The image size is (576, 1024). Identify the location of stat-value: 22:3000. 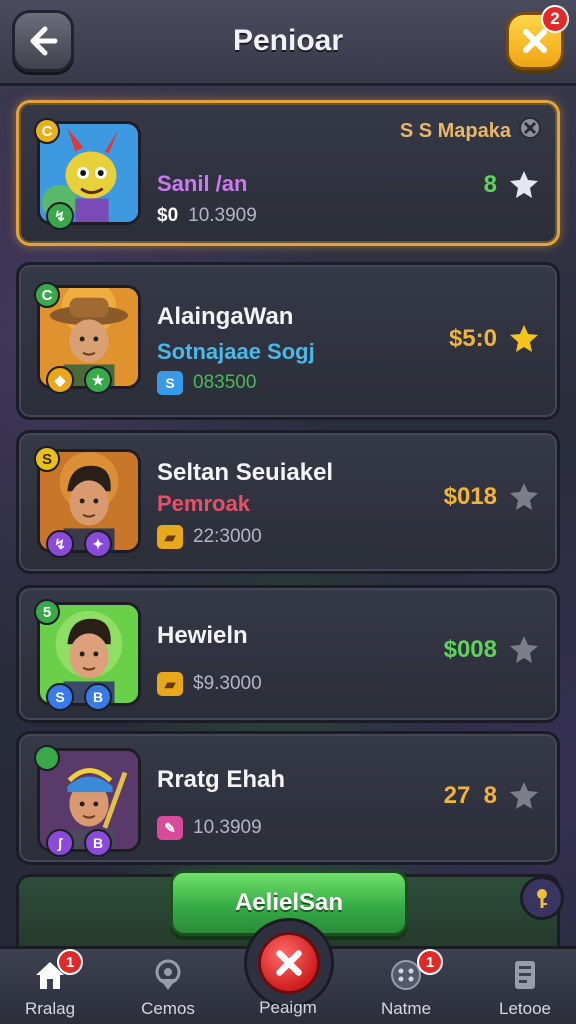
(227, 536).